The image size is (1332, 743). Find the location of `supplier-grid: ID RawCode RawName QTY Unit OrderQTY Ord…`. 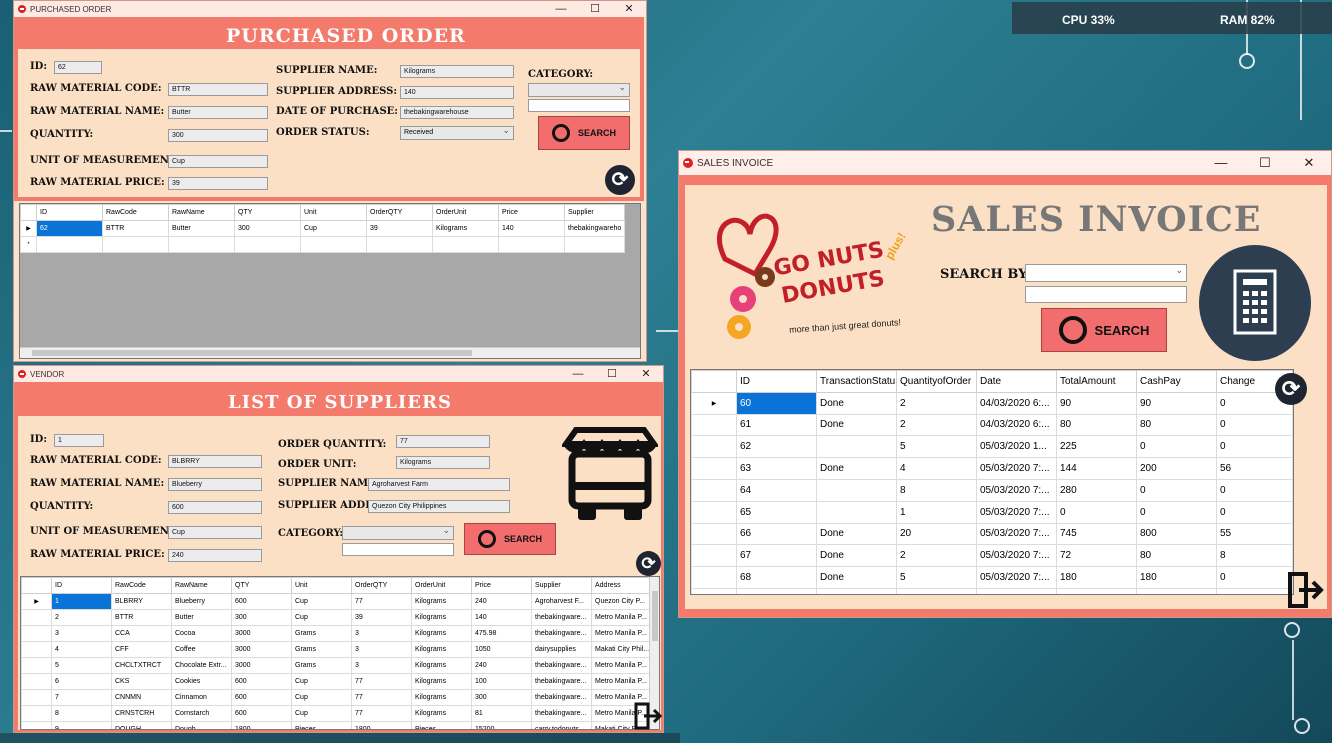

supplier-grid: ID RawCode RawName QTY Unit OrderQTY Ord… is located at coordinates (340, 653).